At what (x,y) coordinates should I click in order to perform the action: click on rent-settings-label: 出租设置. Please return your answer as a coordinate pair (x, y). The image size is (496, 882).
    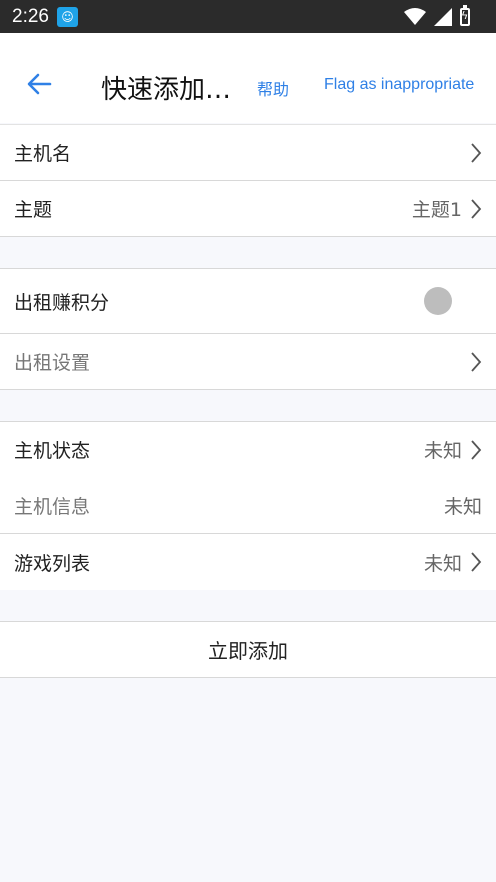
    Looking at the image, I should click on (52, 363).